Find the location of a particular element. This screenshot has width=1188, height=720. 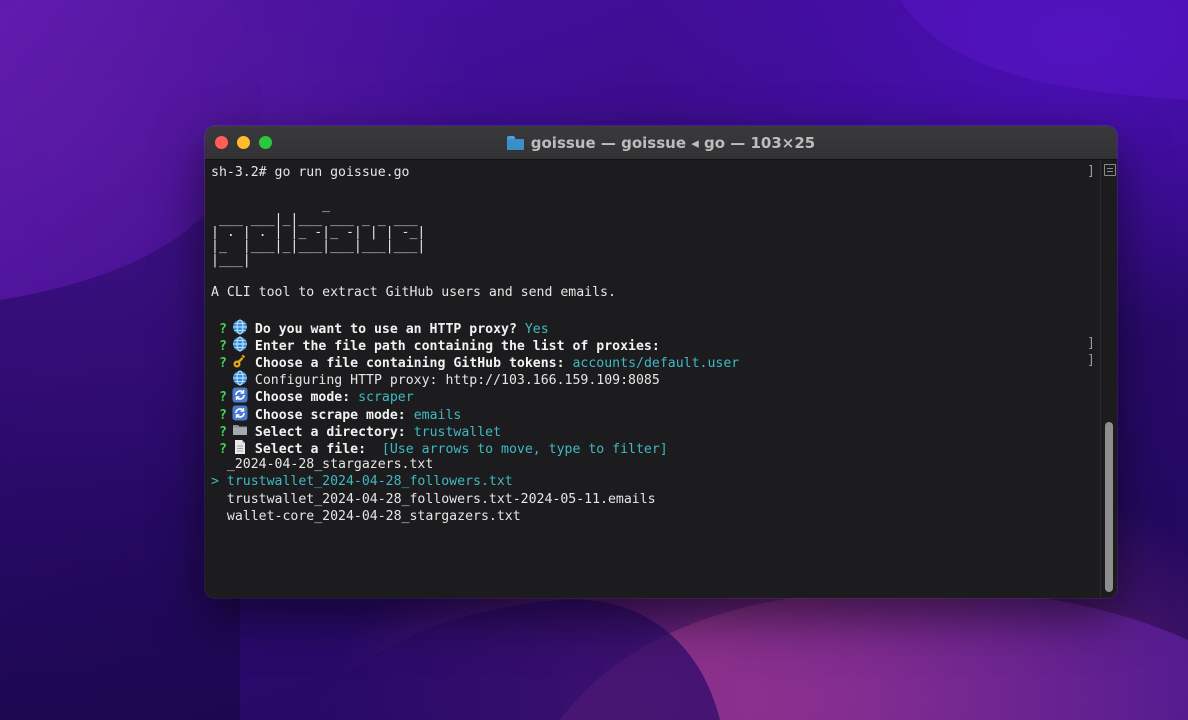

split-pane-icon is located at coordinates (1110, 170).